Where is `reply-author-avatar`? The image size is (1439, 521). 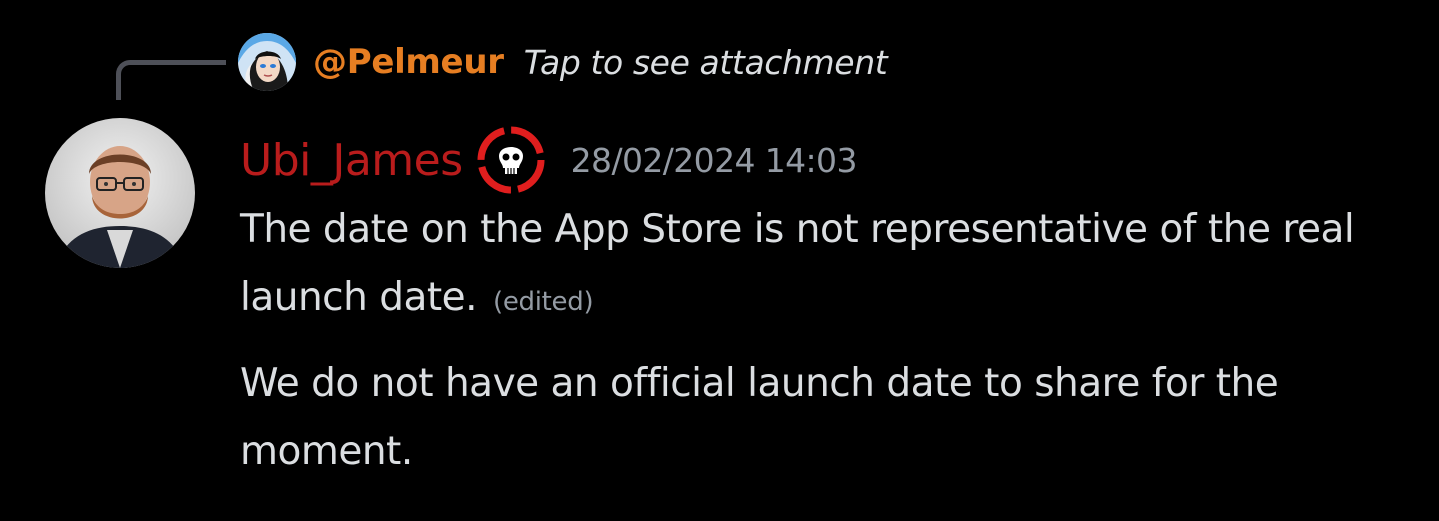
reply-author-avatar is located at coordinates (267, 62).